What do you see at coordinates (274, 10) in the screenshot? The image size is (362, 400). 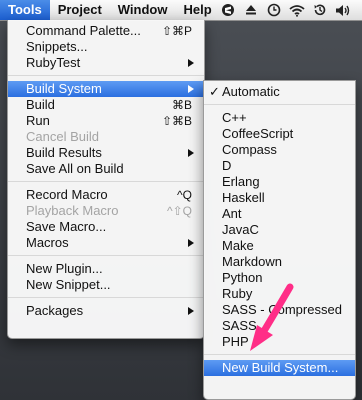 I see `clock-icon` at bounding box center [274, 10].